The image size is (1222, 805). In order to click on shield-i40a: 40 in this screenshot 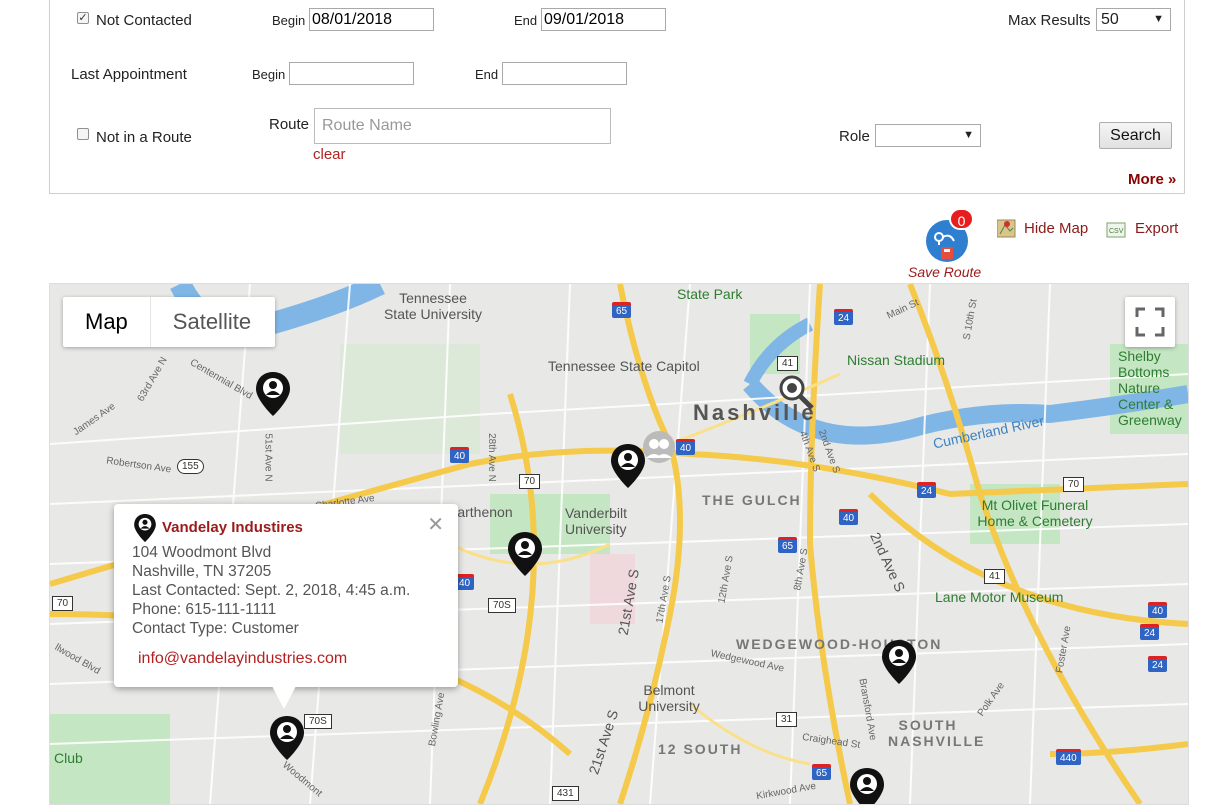, I will do `click(460, 455)`.